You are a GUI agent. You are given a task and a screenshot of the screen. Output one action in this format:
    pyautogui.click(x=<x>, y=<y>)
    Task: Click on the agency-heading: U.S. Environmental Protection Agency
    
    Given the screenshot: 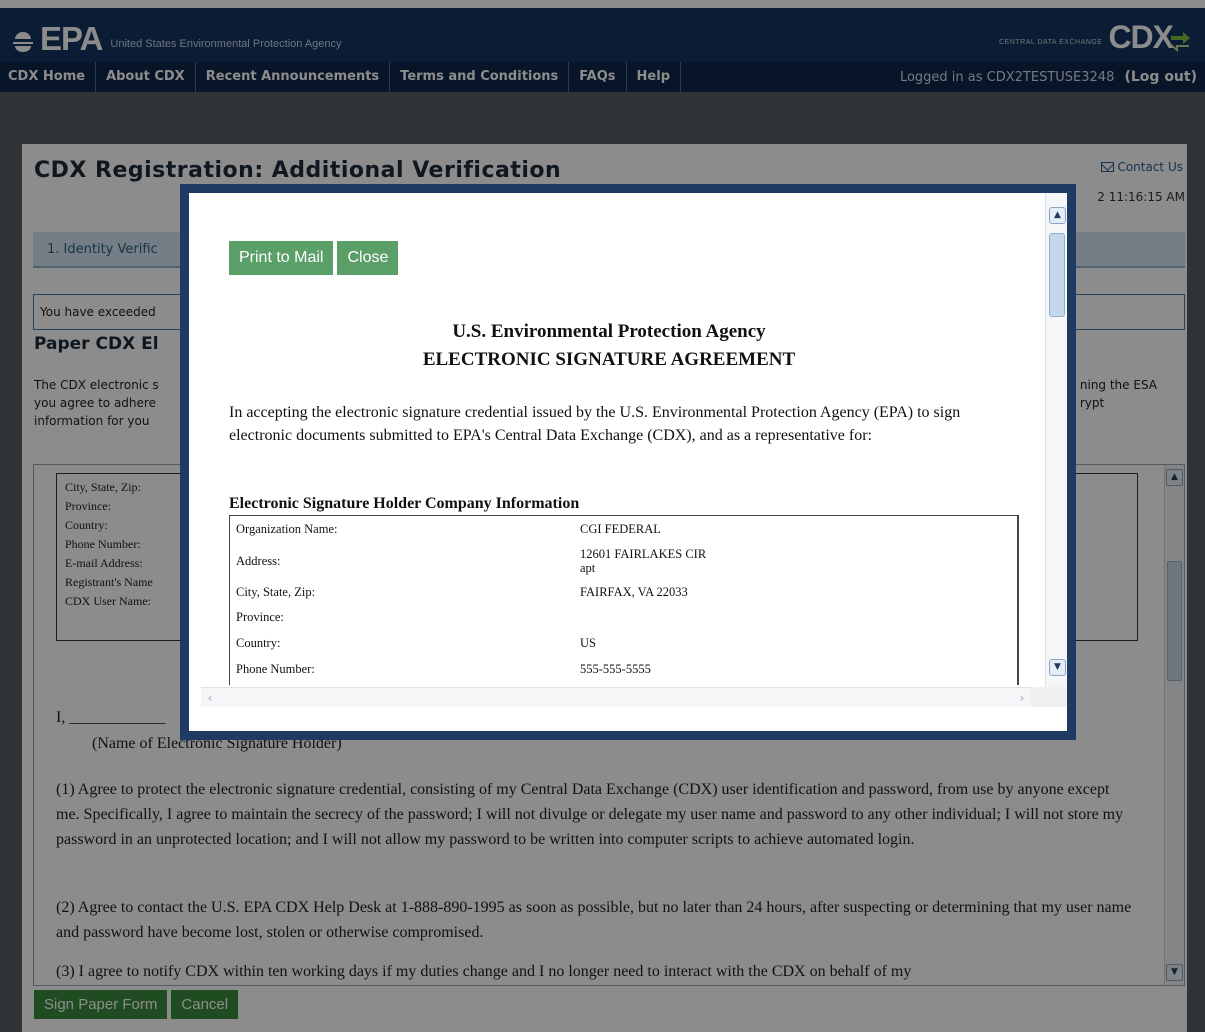 What is the action you would take?
    pyautogui.click(x=609, y=331)
    